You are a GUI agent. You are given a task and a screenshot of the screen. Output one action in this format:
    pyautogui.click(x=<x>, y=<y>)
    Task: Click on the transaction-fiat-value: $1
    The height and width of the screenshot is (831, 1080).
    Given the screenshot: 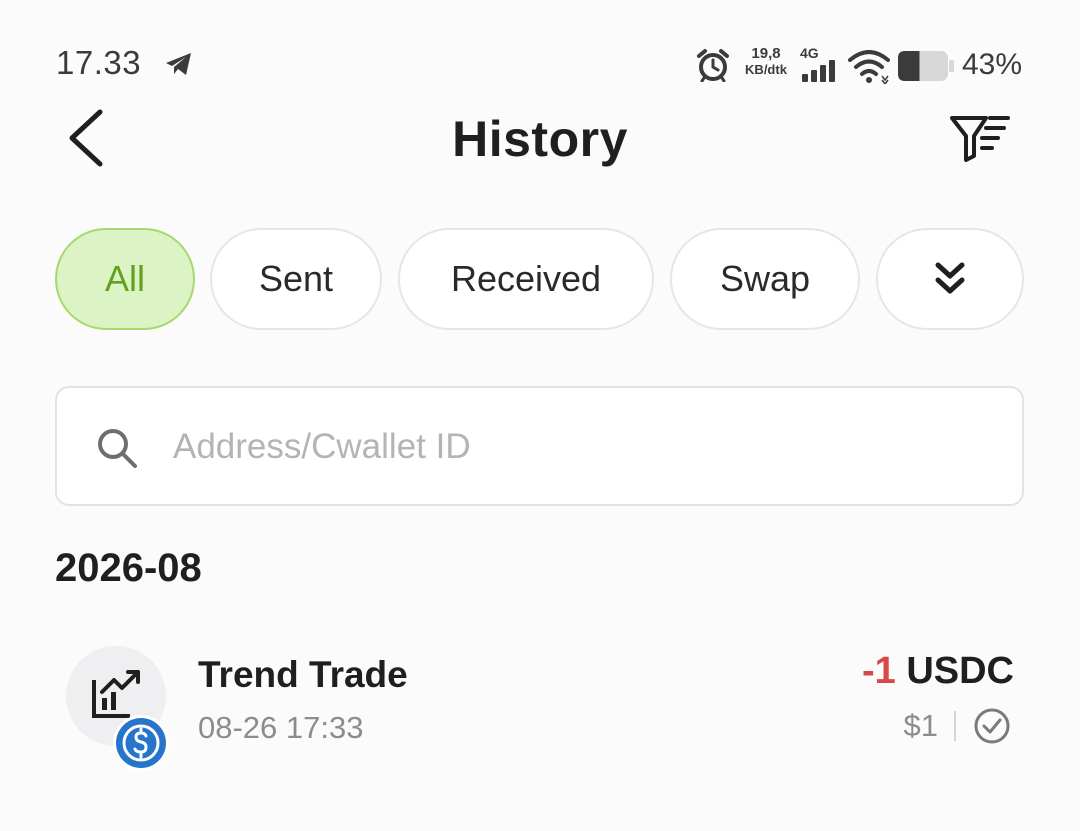 What is the action you would take?
    pyautogui.click(x=920, y=725)
    